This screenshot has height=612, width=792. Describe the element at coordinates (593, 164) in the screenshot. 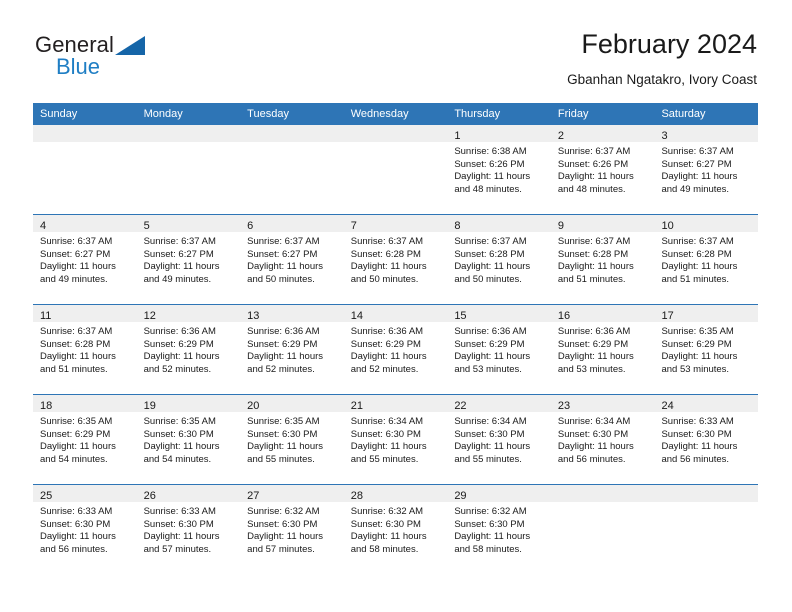

I see `sunset-time: Sunset: 6:26 PM` at that location.